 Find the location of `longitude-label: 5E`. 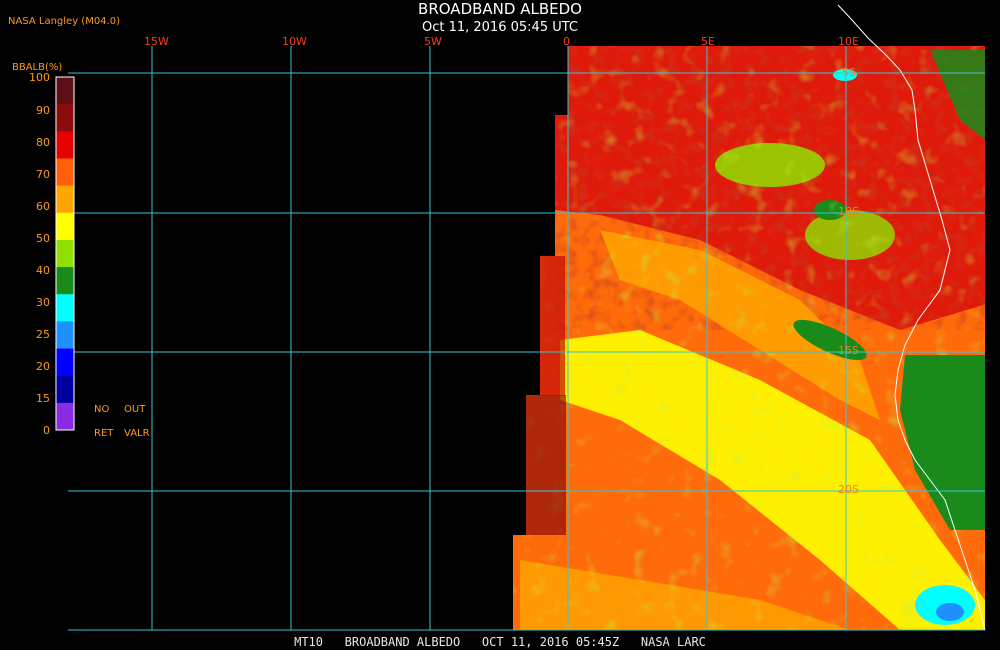

longitude-label: 5E is located at coordinates (708, 41).